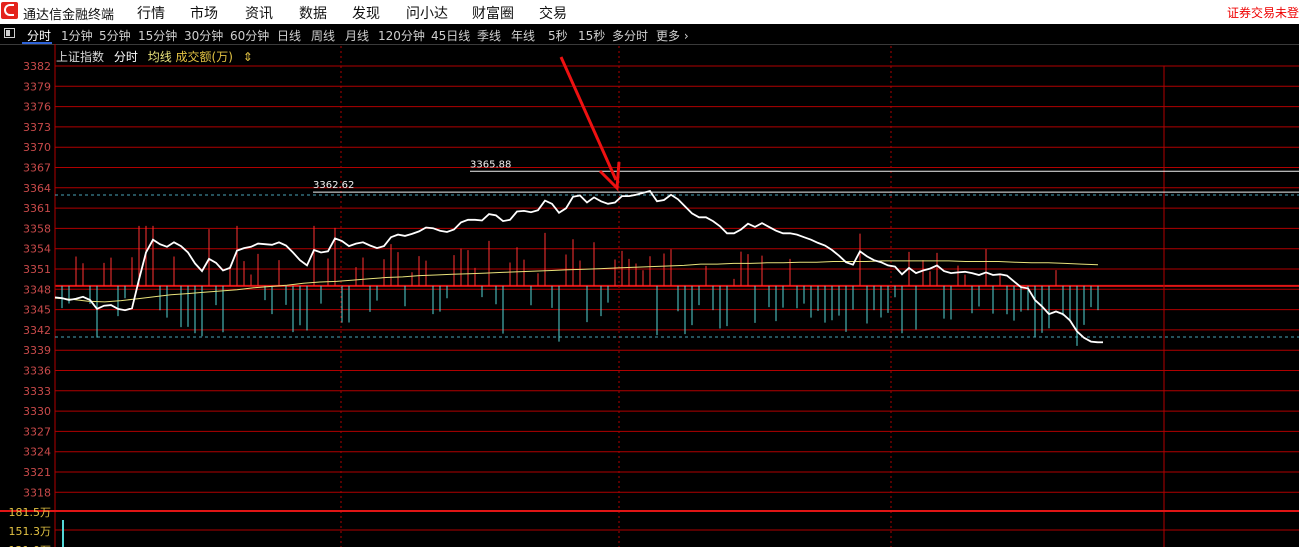 This screenshot has width=1299, height=547. Describe the element at coordinates (37, 371) in the screenshot. I see `y-tick-label: 3336` at that location.